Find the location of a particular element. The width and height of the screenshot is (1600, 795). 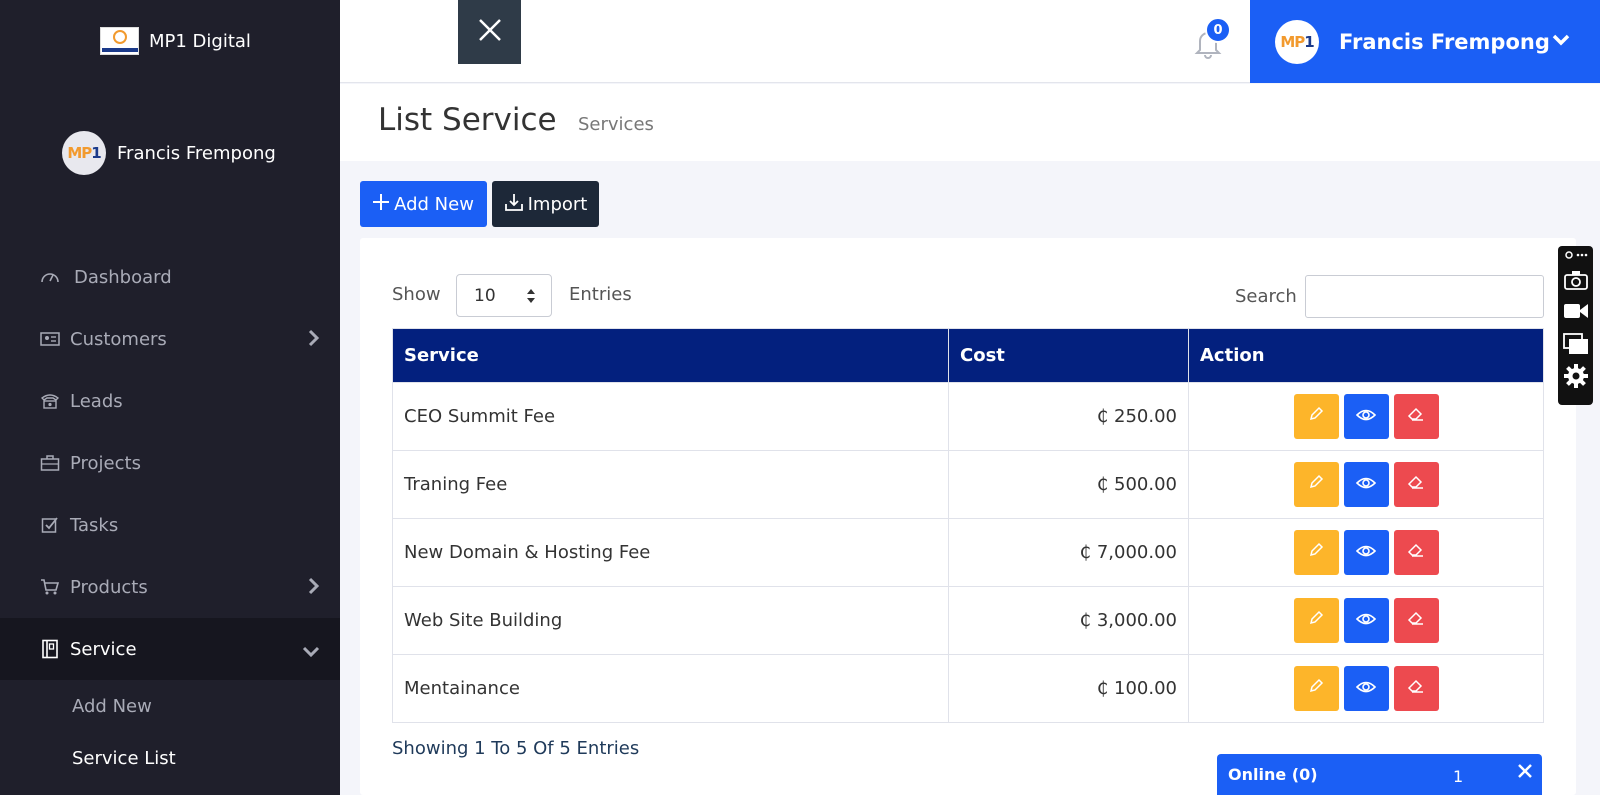

user-menu: MP1 Francis Frempong is located at coordinates (1425, 41).